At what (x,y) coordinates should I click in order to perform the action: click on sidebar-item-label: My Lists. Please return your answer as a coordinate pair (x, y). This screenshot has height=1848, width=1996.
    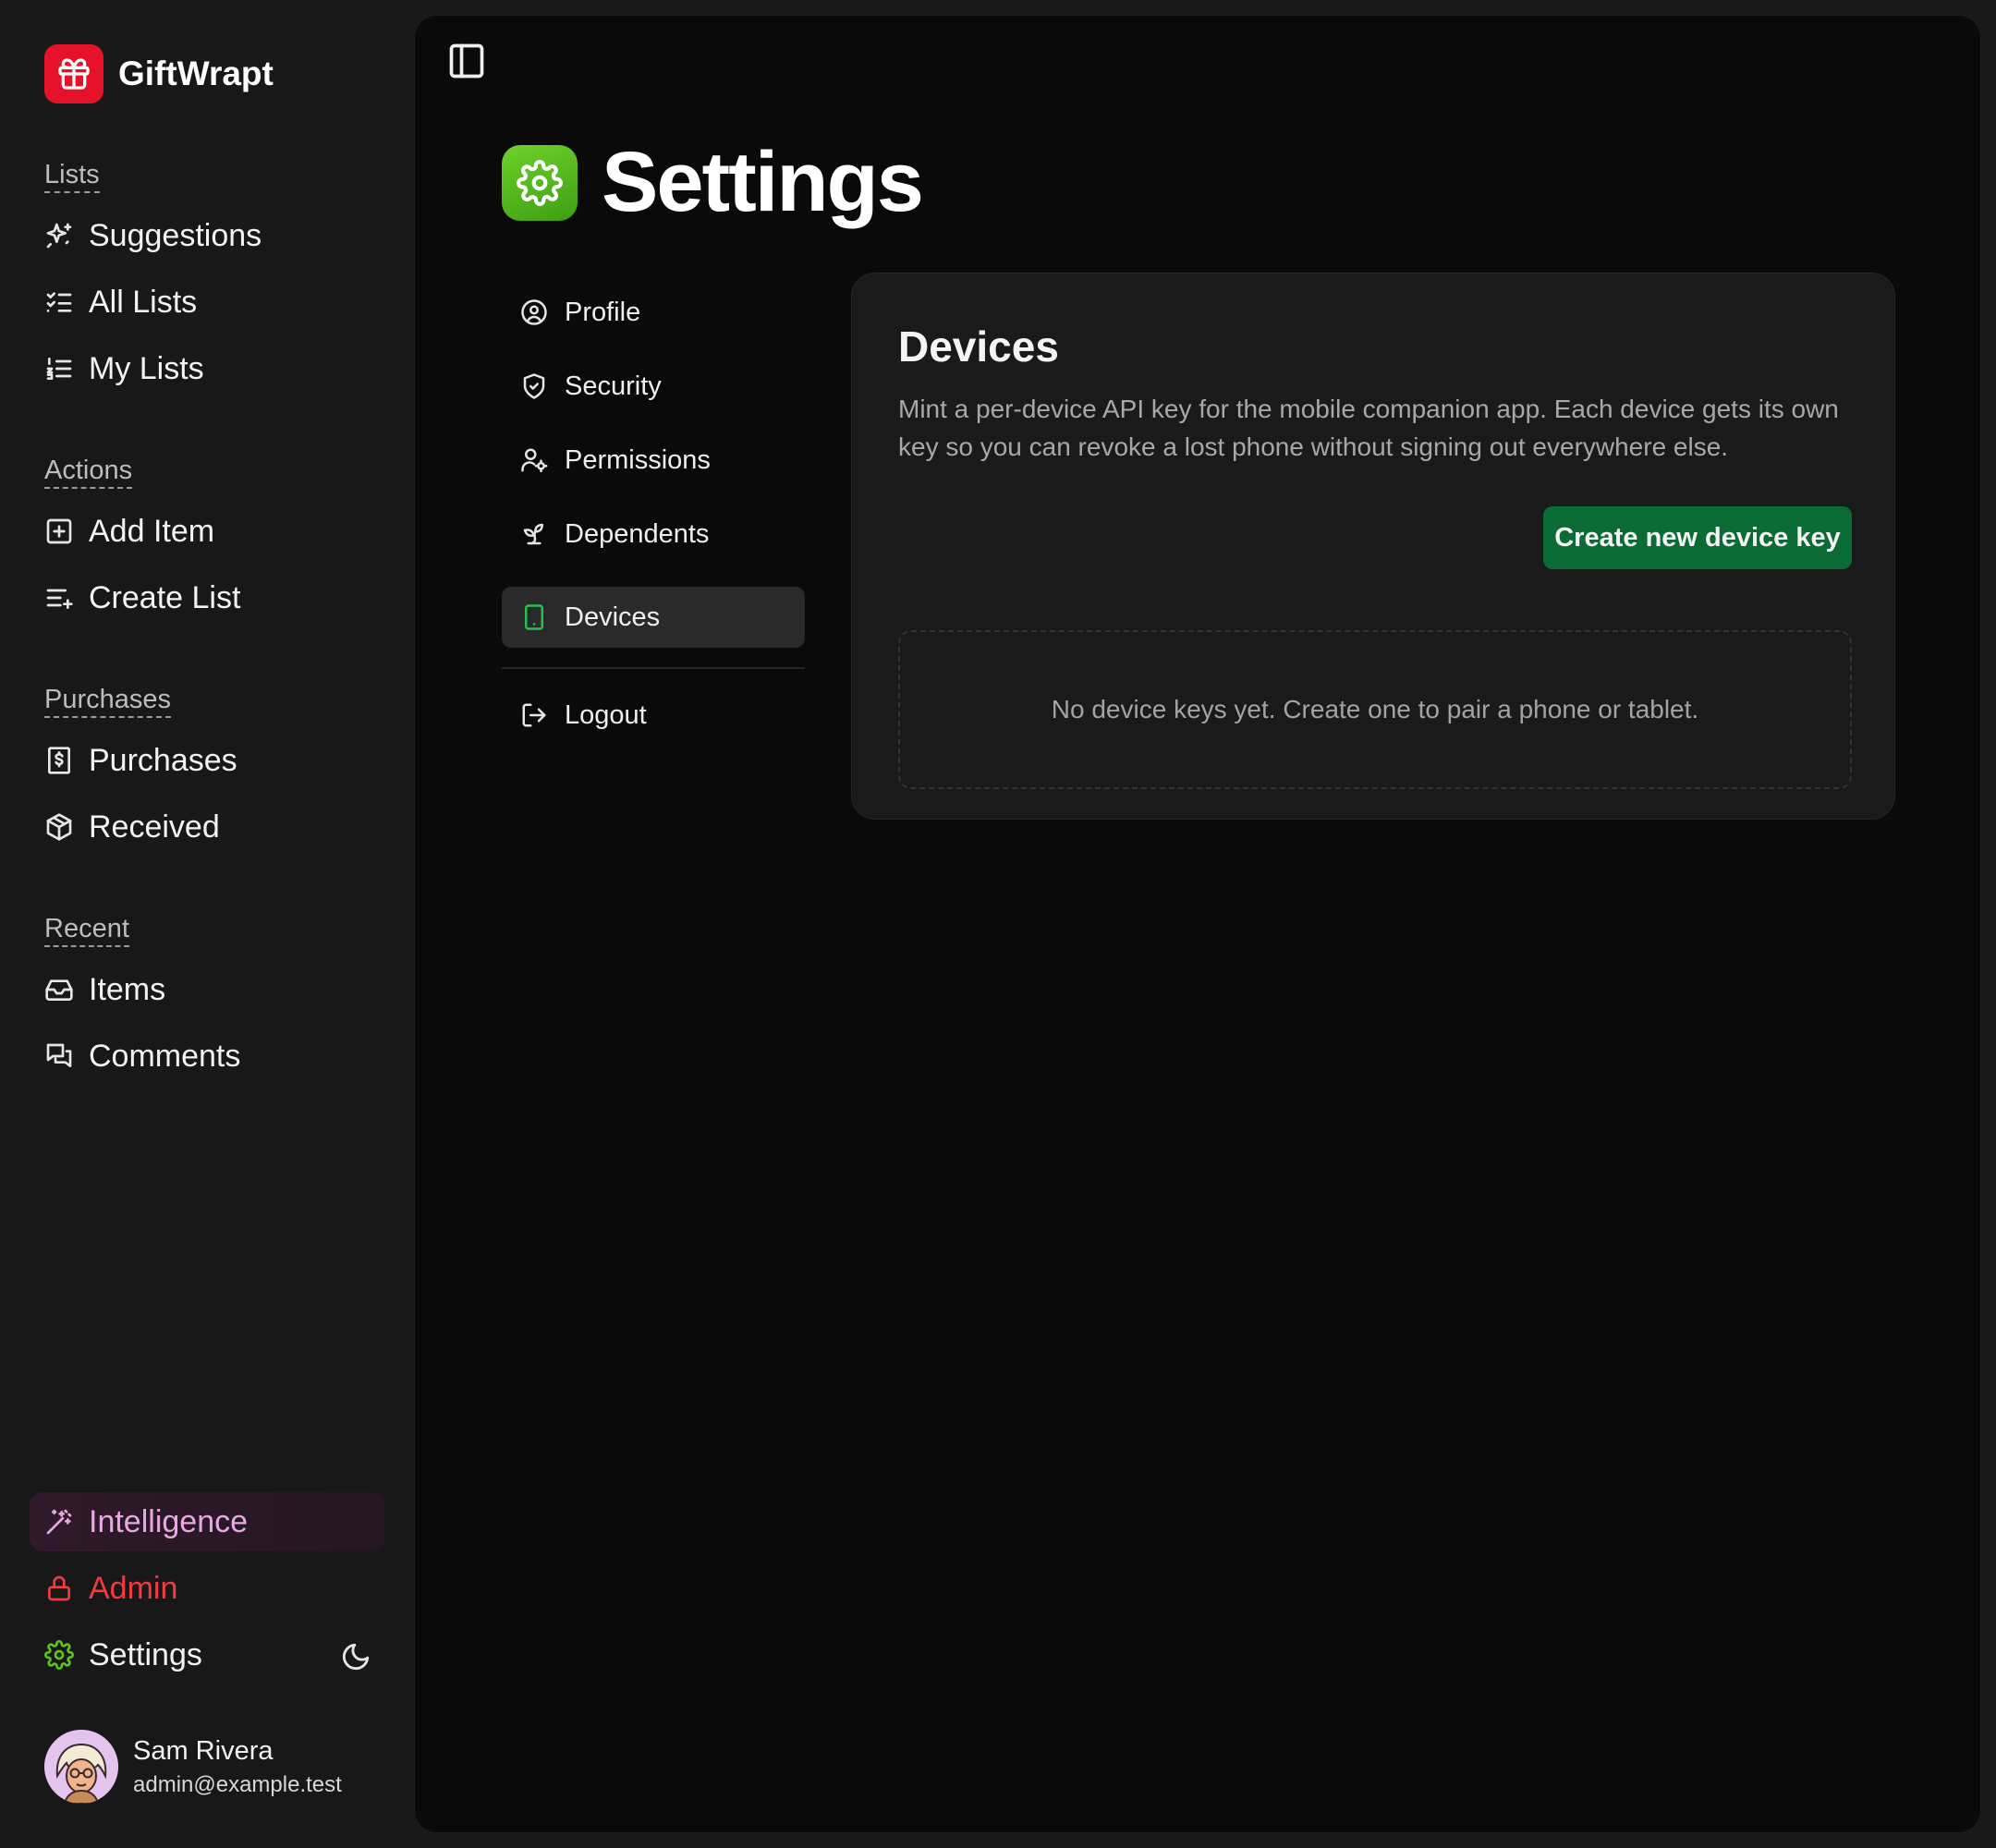
    Looking at the image, I should click on (146, 368).